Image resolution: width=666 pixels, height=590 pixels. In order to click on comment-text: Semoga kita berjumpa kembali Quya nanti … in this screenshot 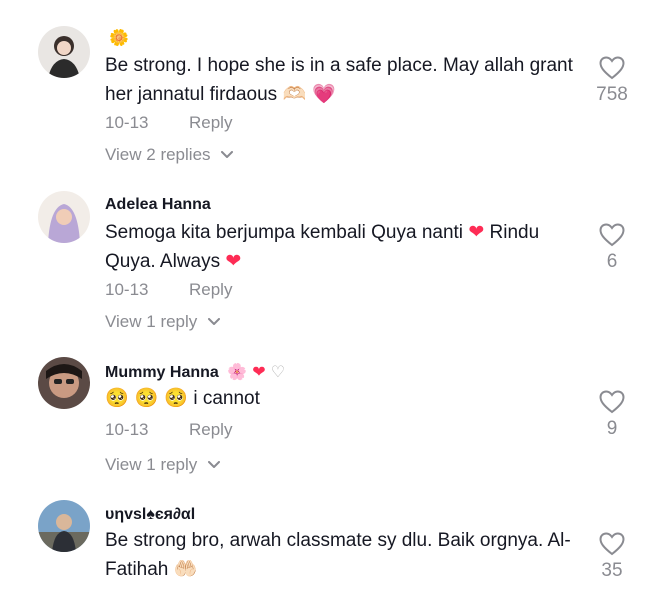, I will do `click(347, 247)`.